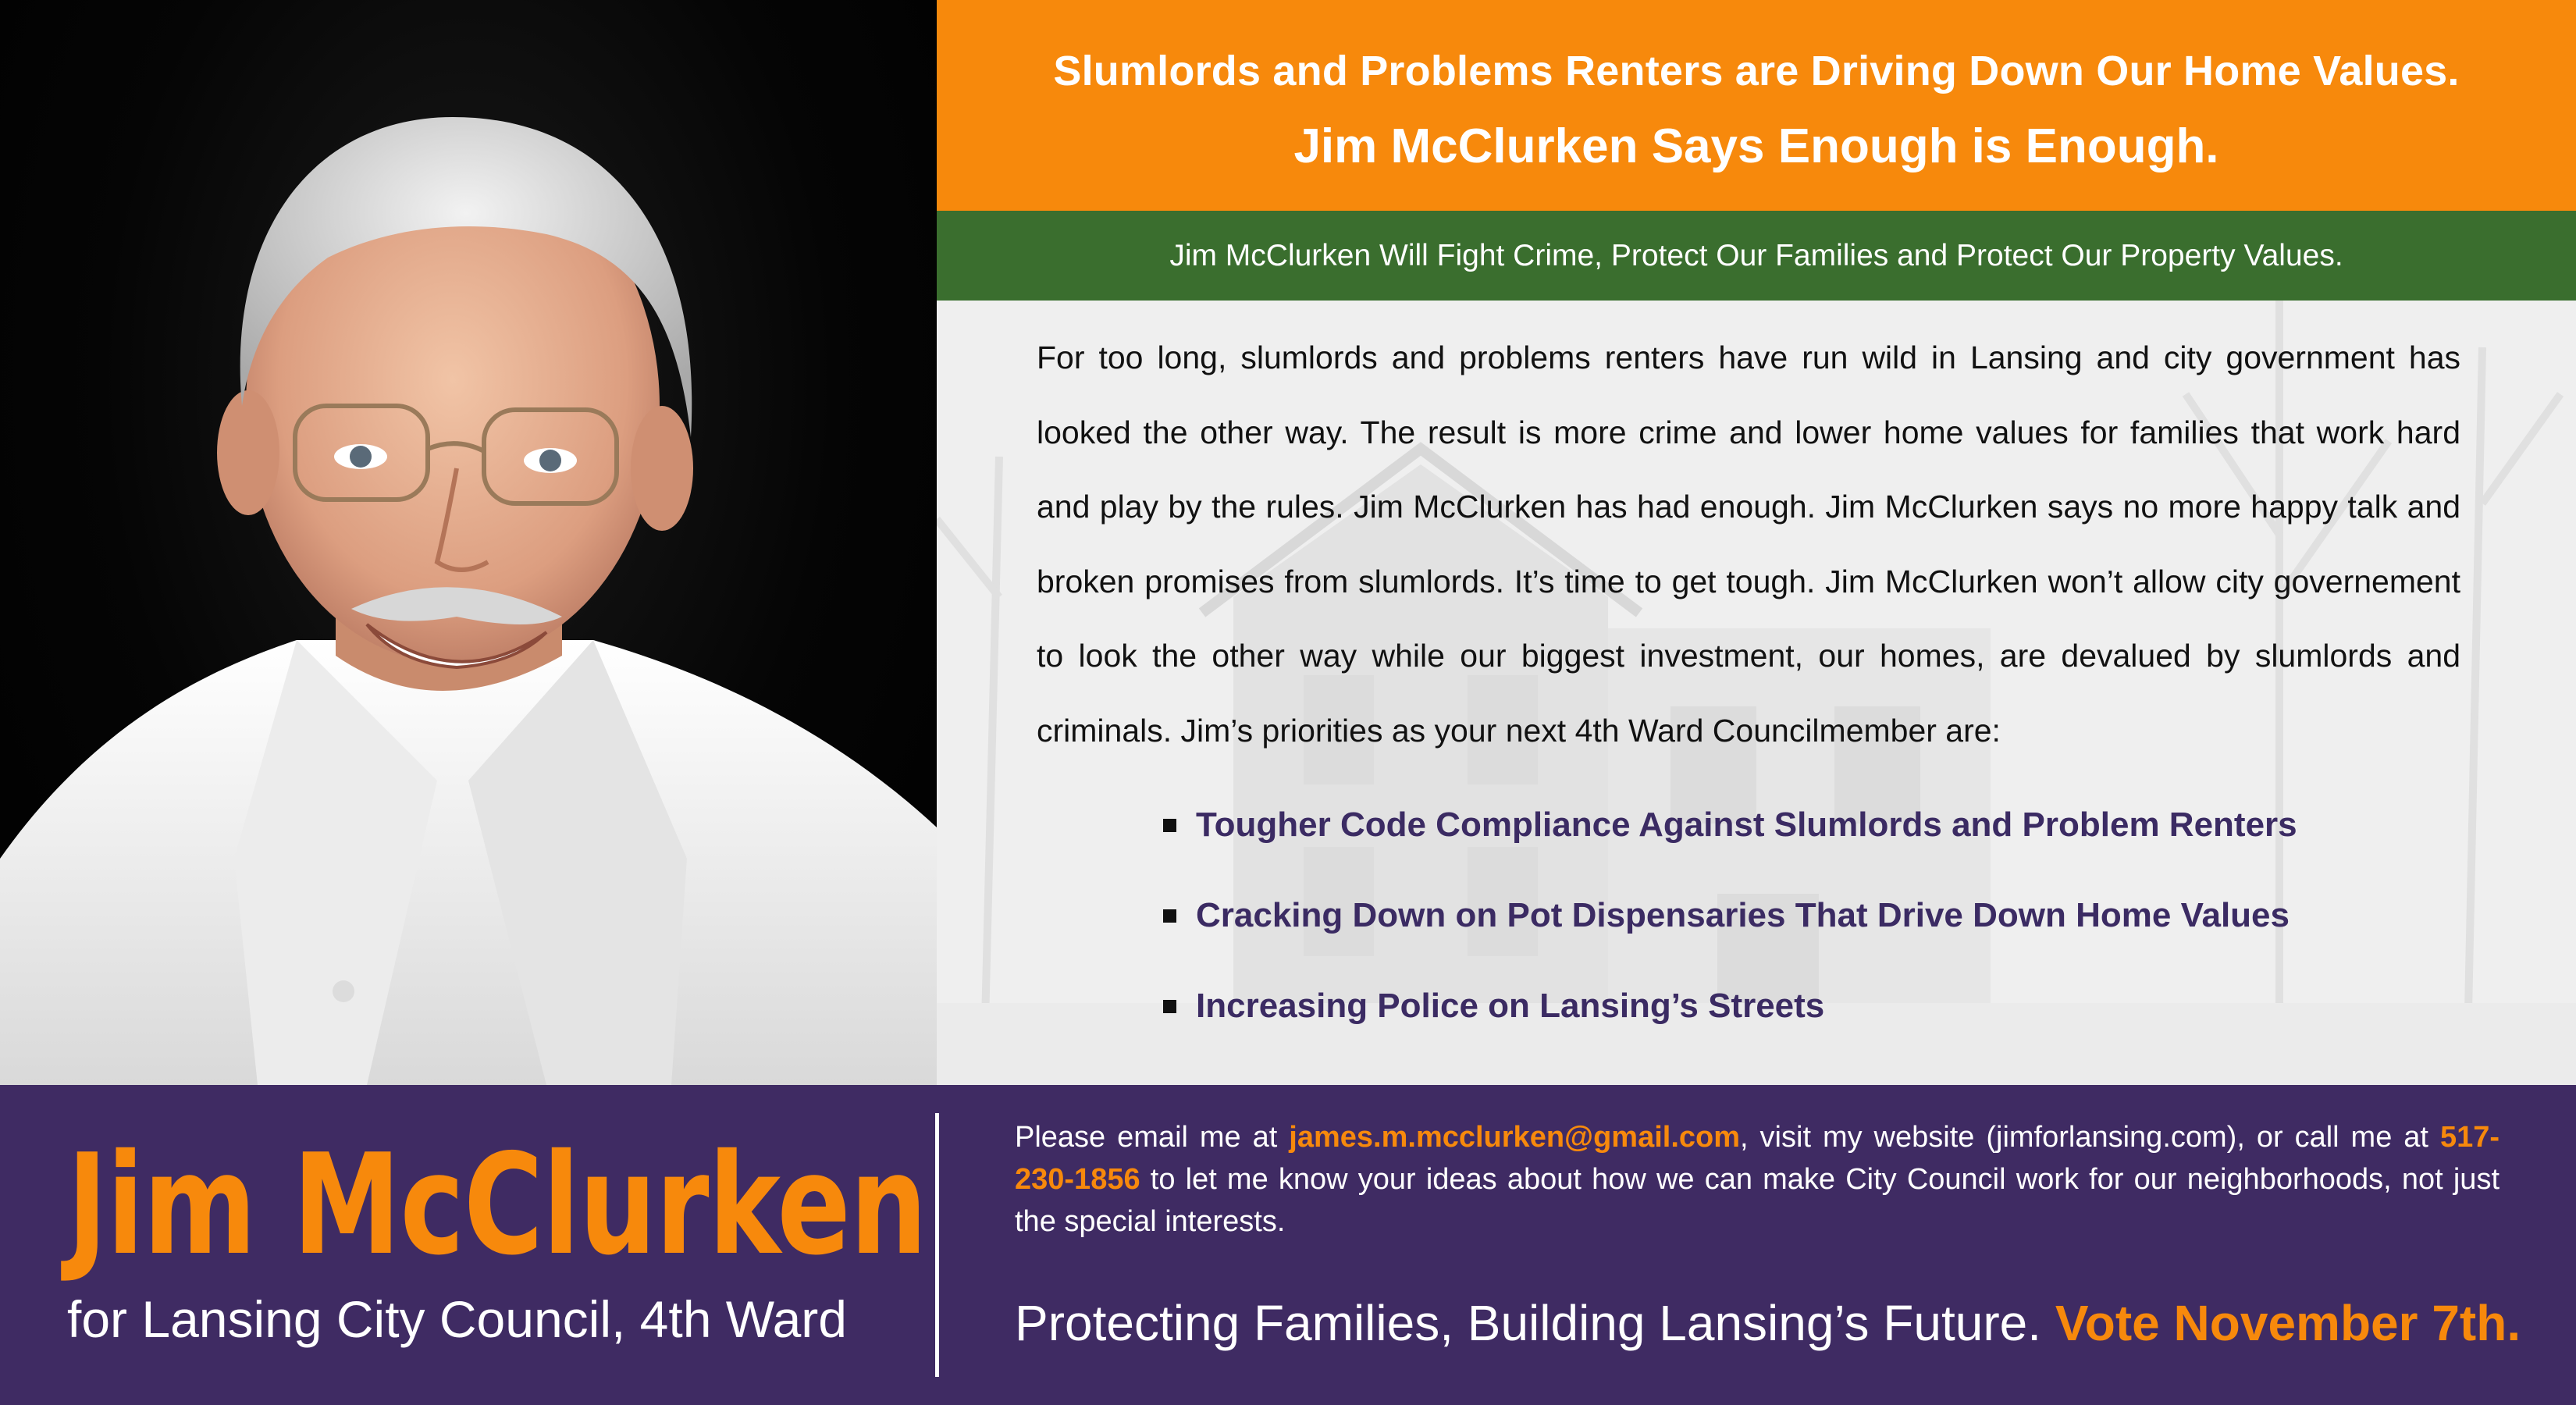 The image size is (2576, 1405). Describe the element at coordinates (1510, 1006) in the screenshot. I see `priority-text: Increasing Police on Lansing’s Streets` at that location.